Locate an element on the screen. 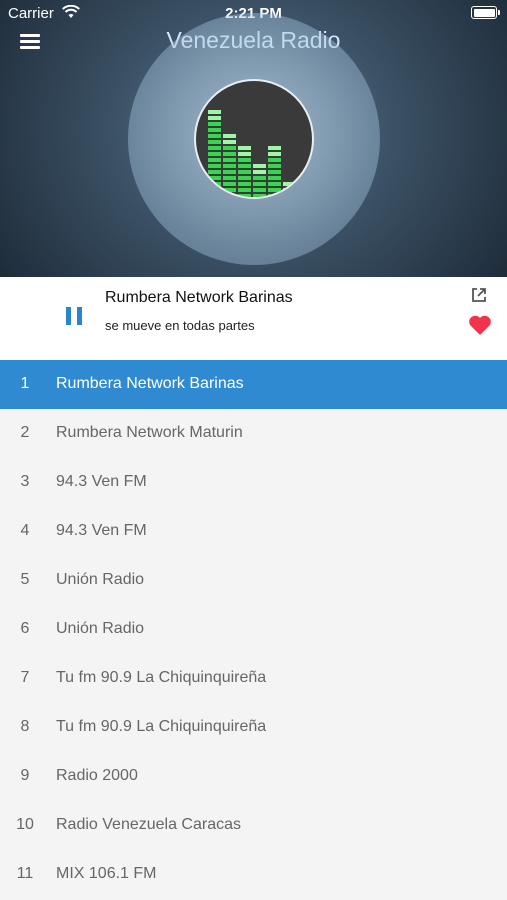  station-number: 7 is located at coordinates (25, 677).